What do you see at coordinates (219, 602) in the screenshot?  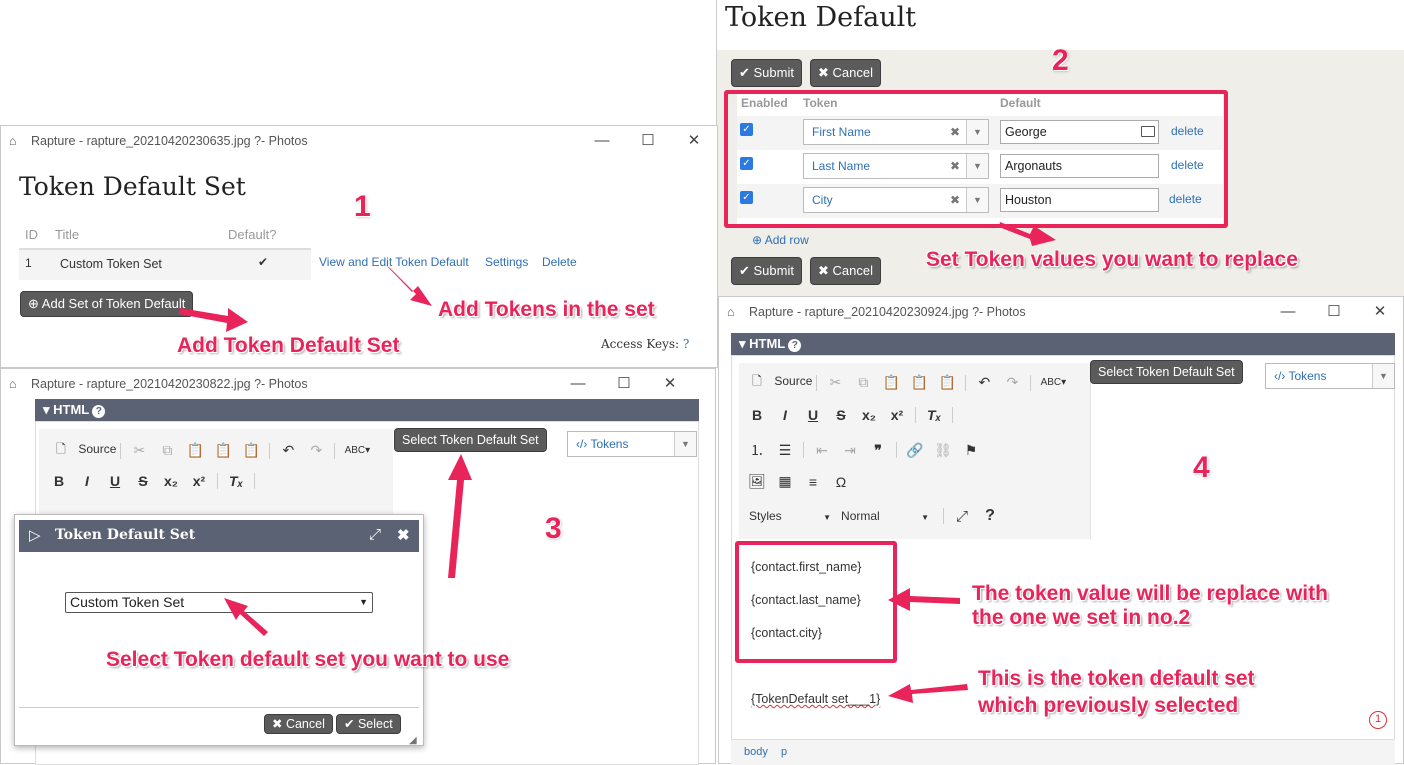 I see `token-set-select: Custom Token Set ▼` at bounding box center [219, 602].